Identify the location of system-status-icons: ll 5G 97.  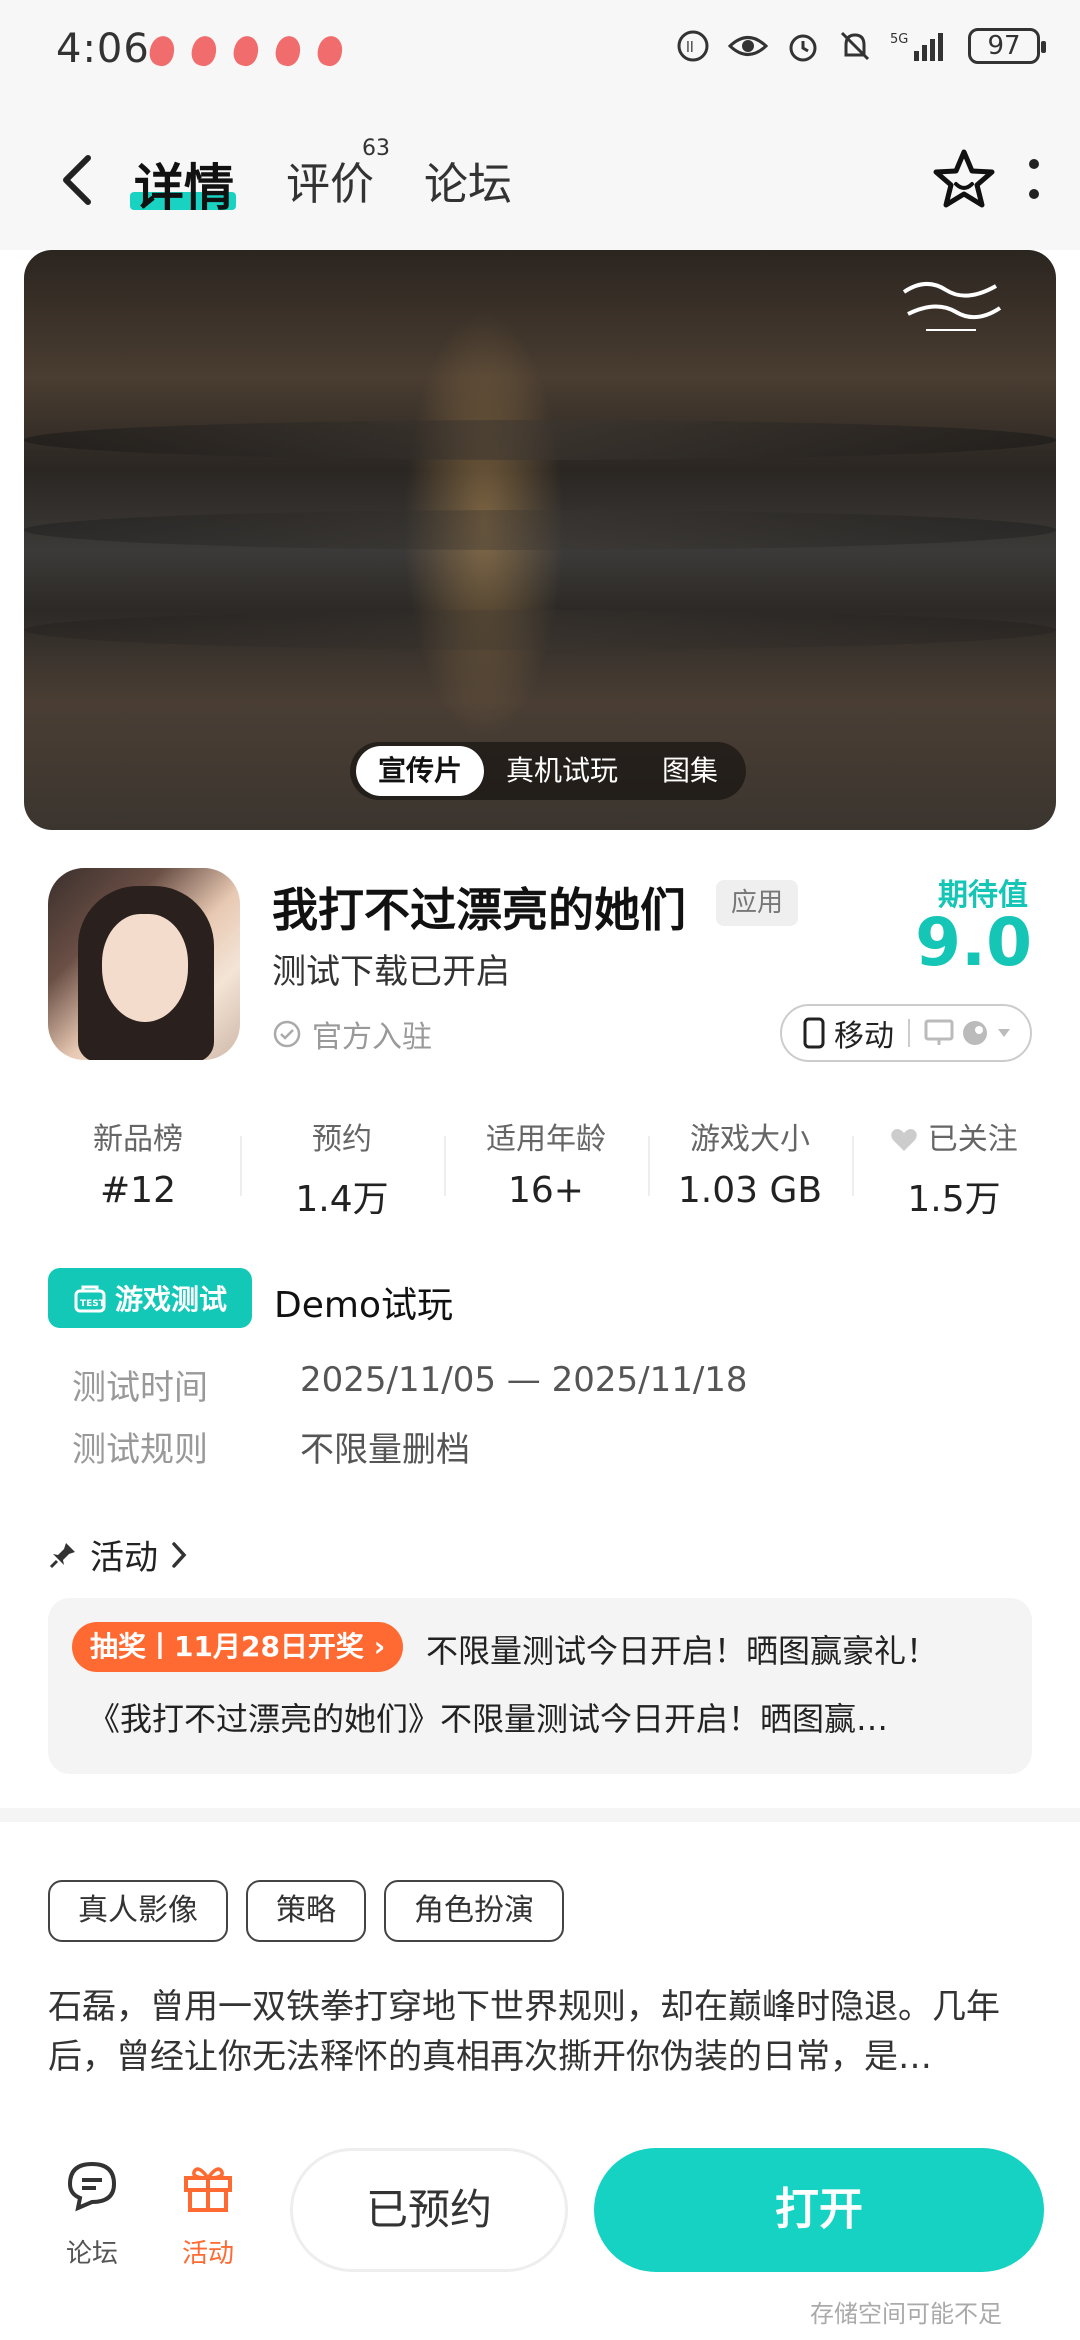
(861, 46).